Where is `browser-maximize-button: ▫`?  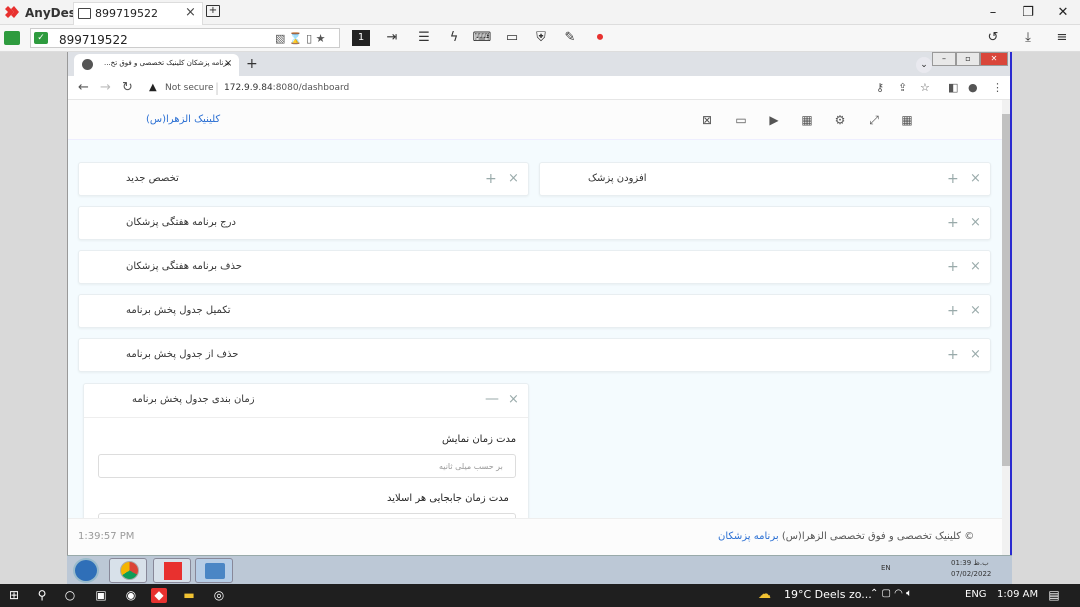
browser-maximize-button: ▫ is located at coordinates (968, 59).